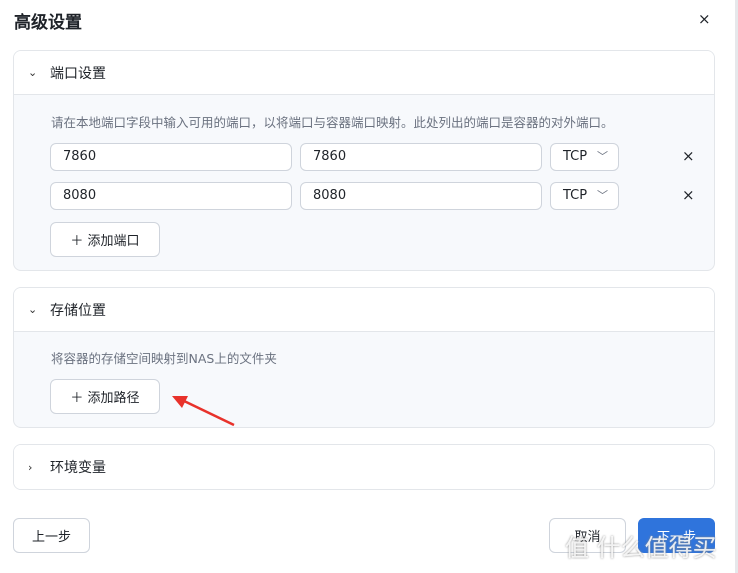 This screenshot has width=738, height=573. What do you see at coordinates (171, 196) in the screenshot?
I see `local-port-input: 8080` at bounding box center [171, 196].